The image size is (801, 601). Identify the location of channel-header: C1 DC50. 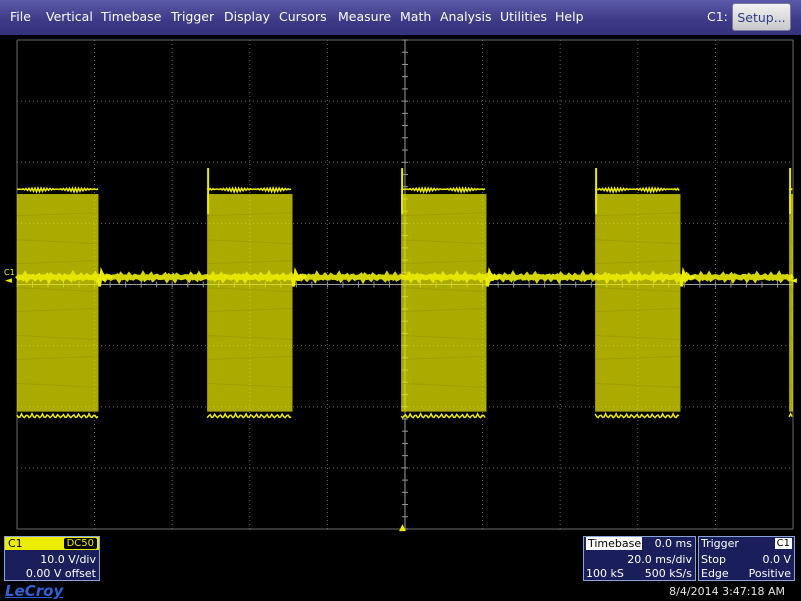
(52, 543).